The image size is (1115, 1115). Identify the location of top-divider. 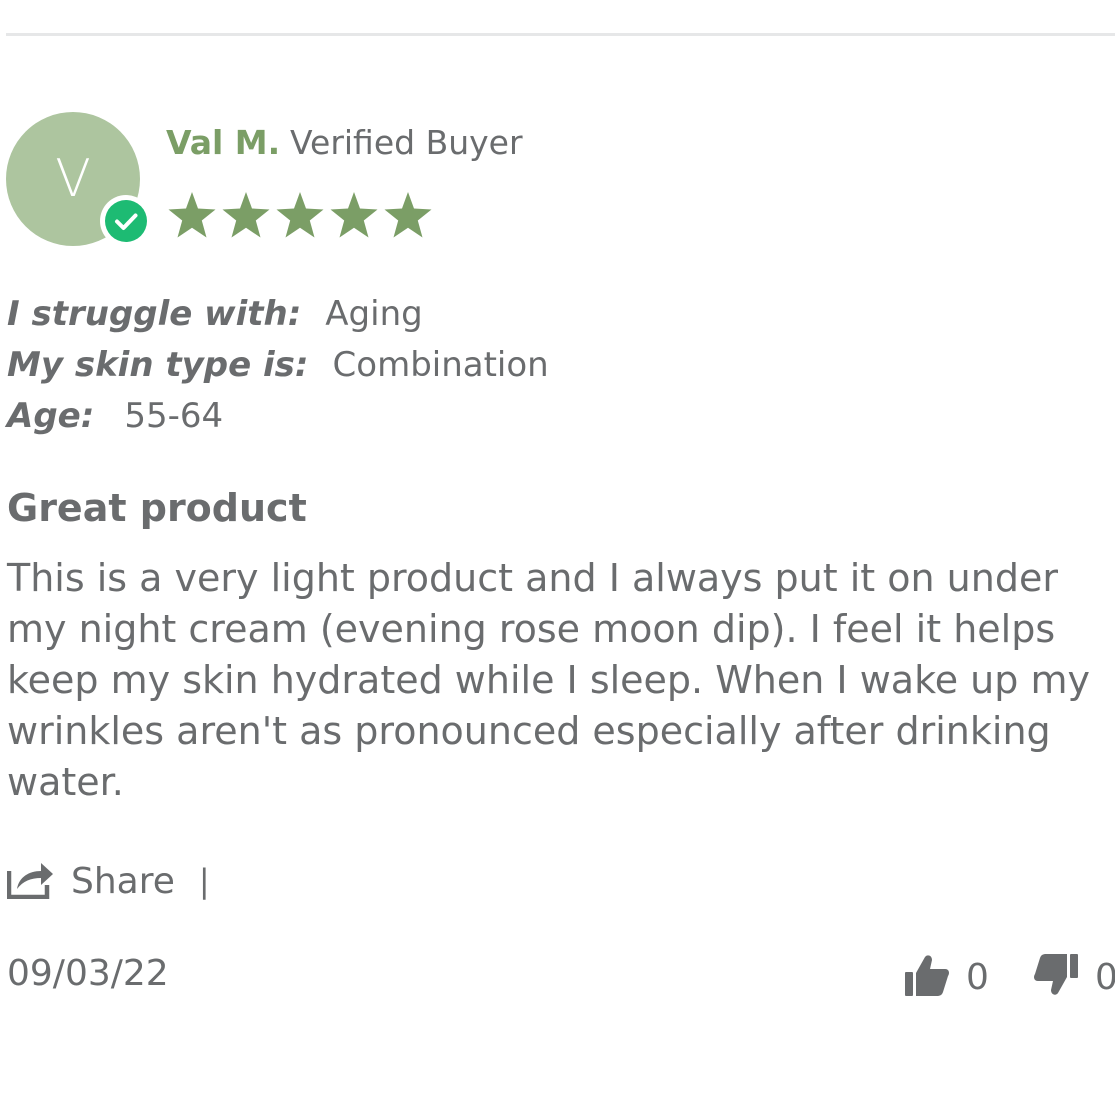
(560, 34).